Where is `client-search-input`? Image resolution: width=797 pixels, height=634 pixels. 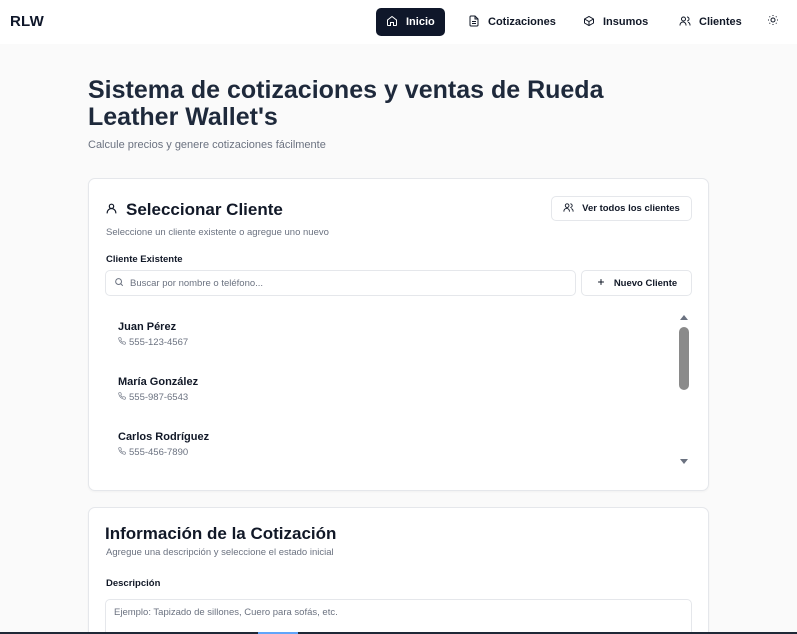 client-search-input is located at coordinates (345, 283).